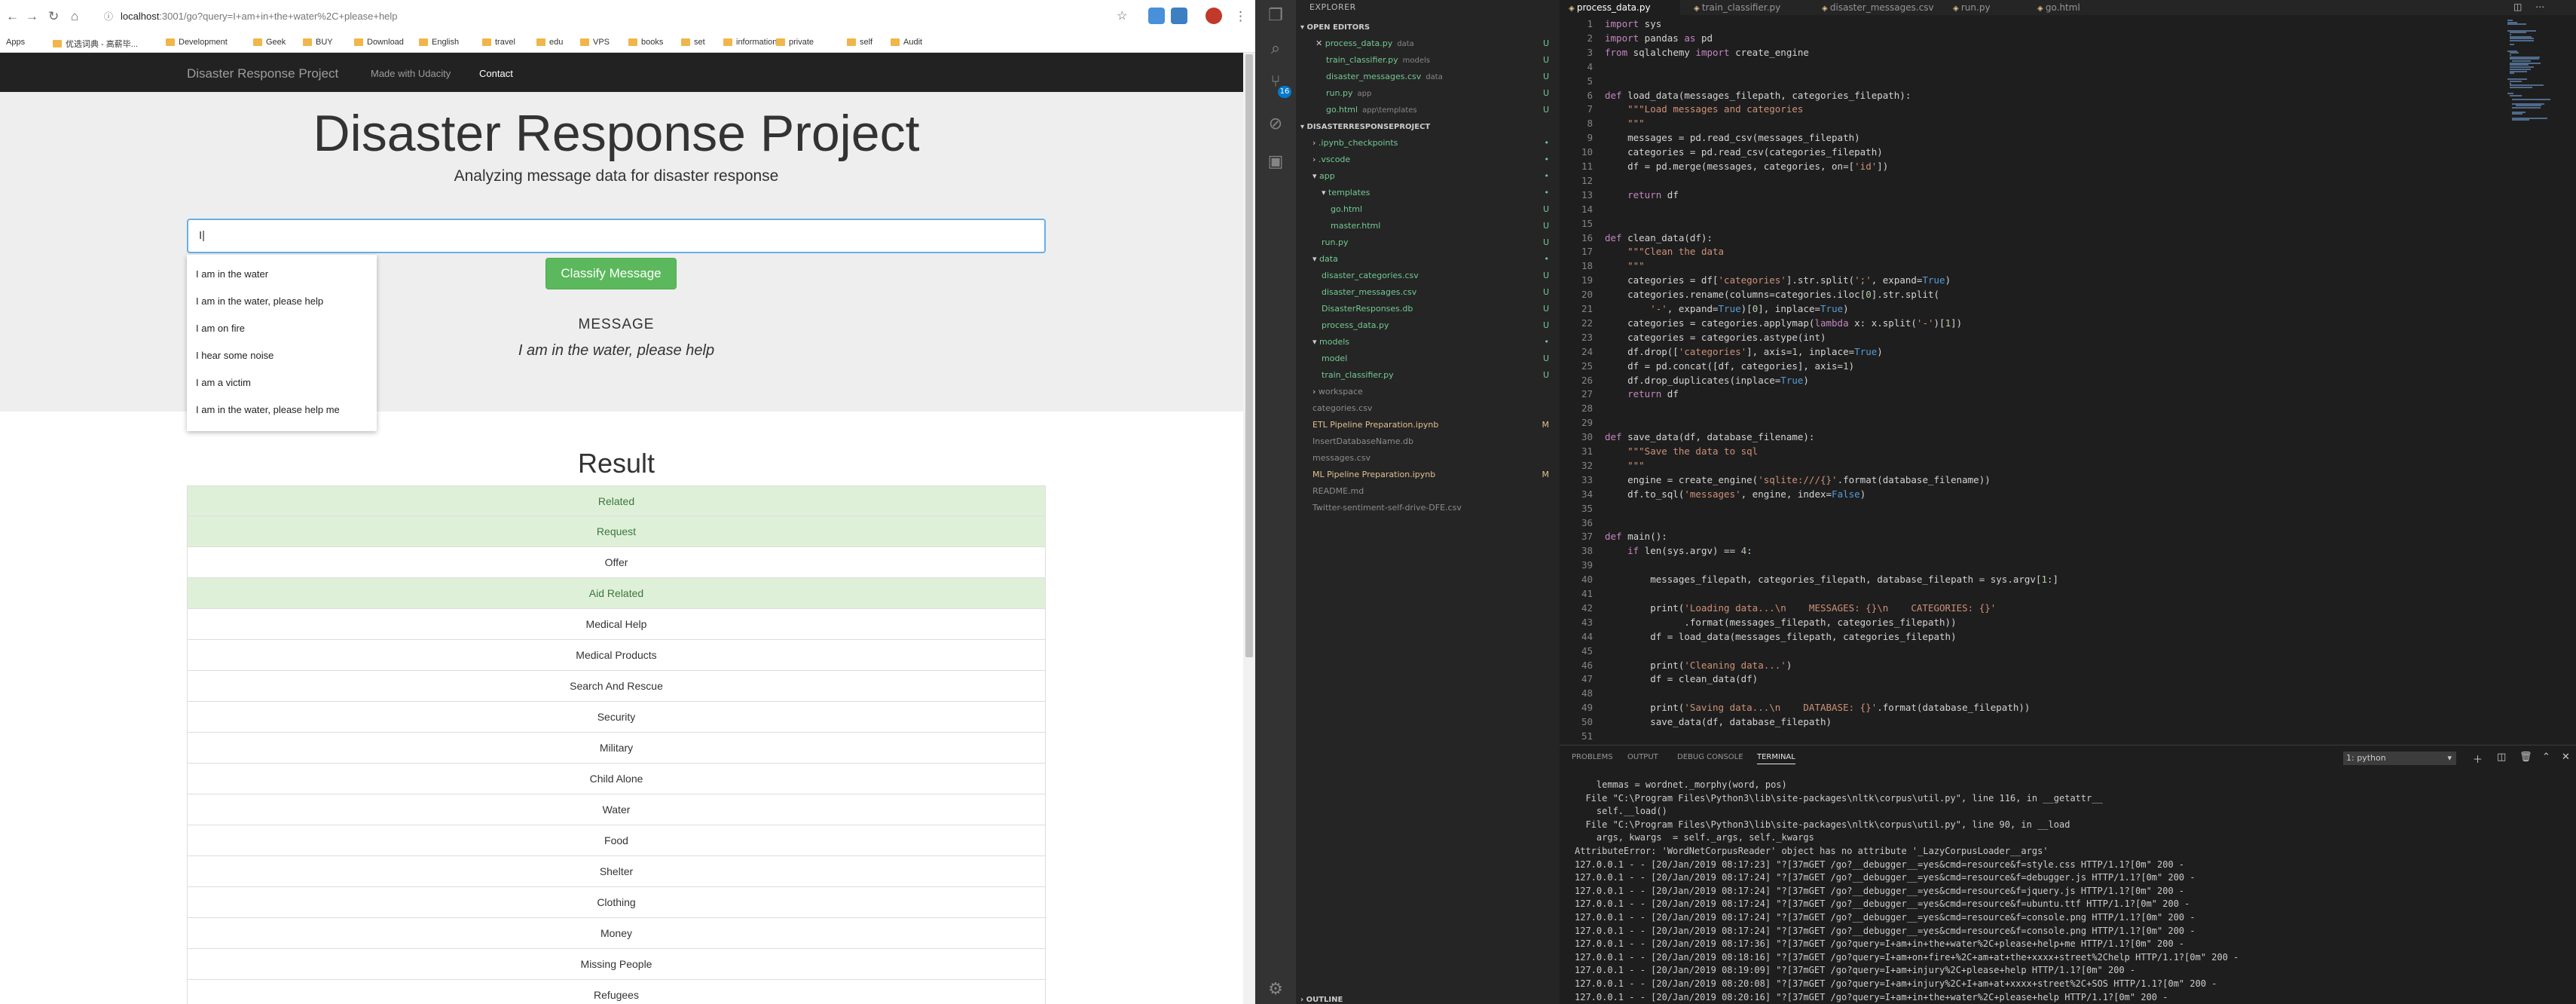 The height and width of the screenshot is (1004, 2576). What do you see at coordinates (2521, 61) in the screenshot?
I see `minimap-line` at bounding box center [2521, 61].